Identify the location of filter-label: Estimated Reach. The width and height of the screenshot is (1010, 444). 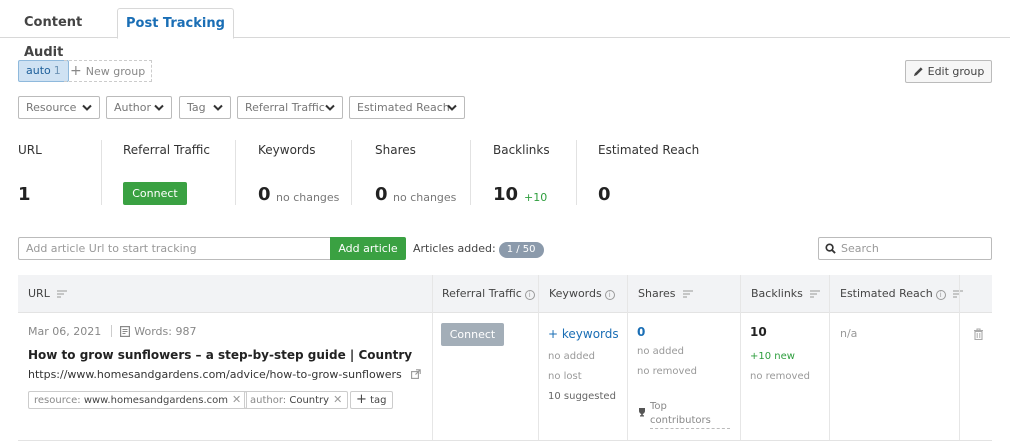
(403, 107).